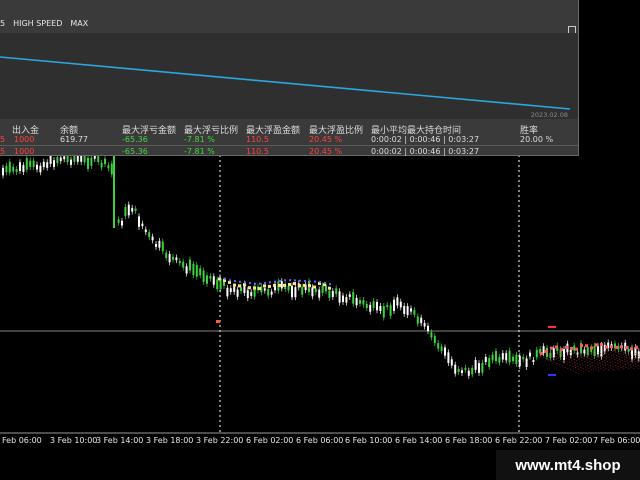 Image resolution: width=640 pixels, height=480 pixels. Describe the element at coordinates (326, 151) in the screenshot. I see `row2-profit-pct: 20.45 %` at that location.